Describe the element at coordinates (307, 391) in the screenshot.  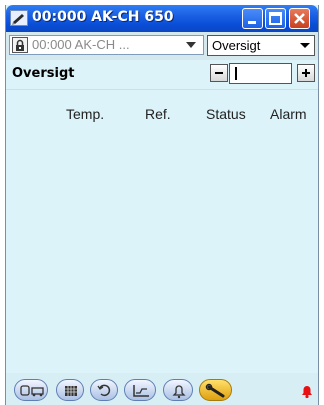
I see `red-bell-icon` at that location.